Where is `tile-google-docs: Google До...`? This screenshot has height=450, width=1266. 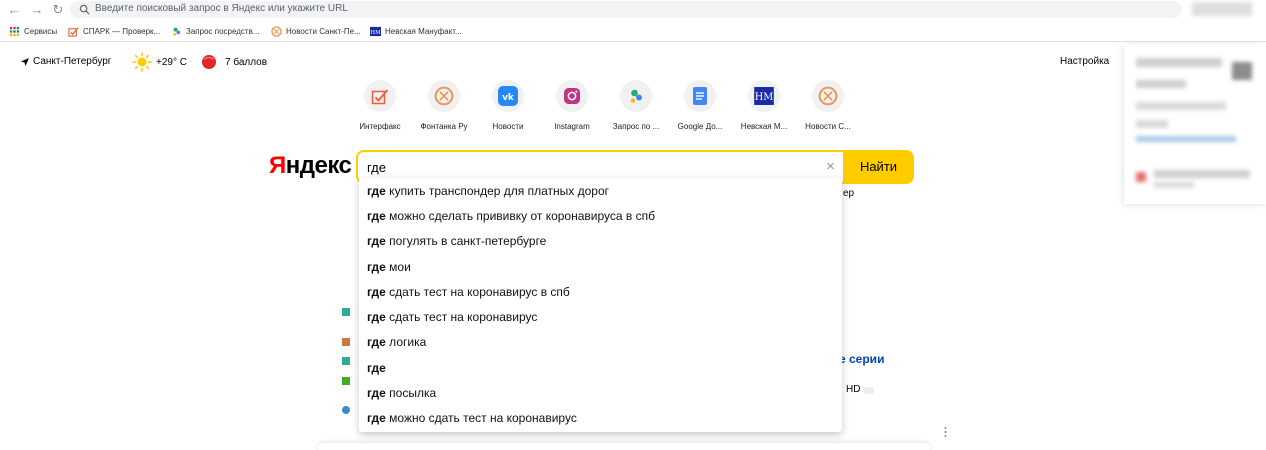
tile-google-docs: Google До... is located at coordinates (700, 105).